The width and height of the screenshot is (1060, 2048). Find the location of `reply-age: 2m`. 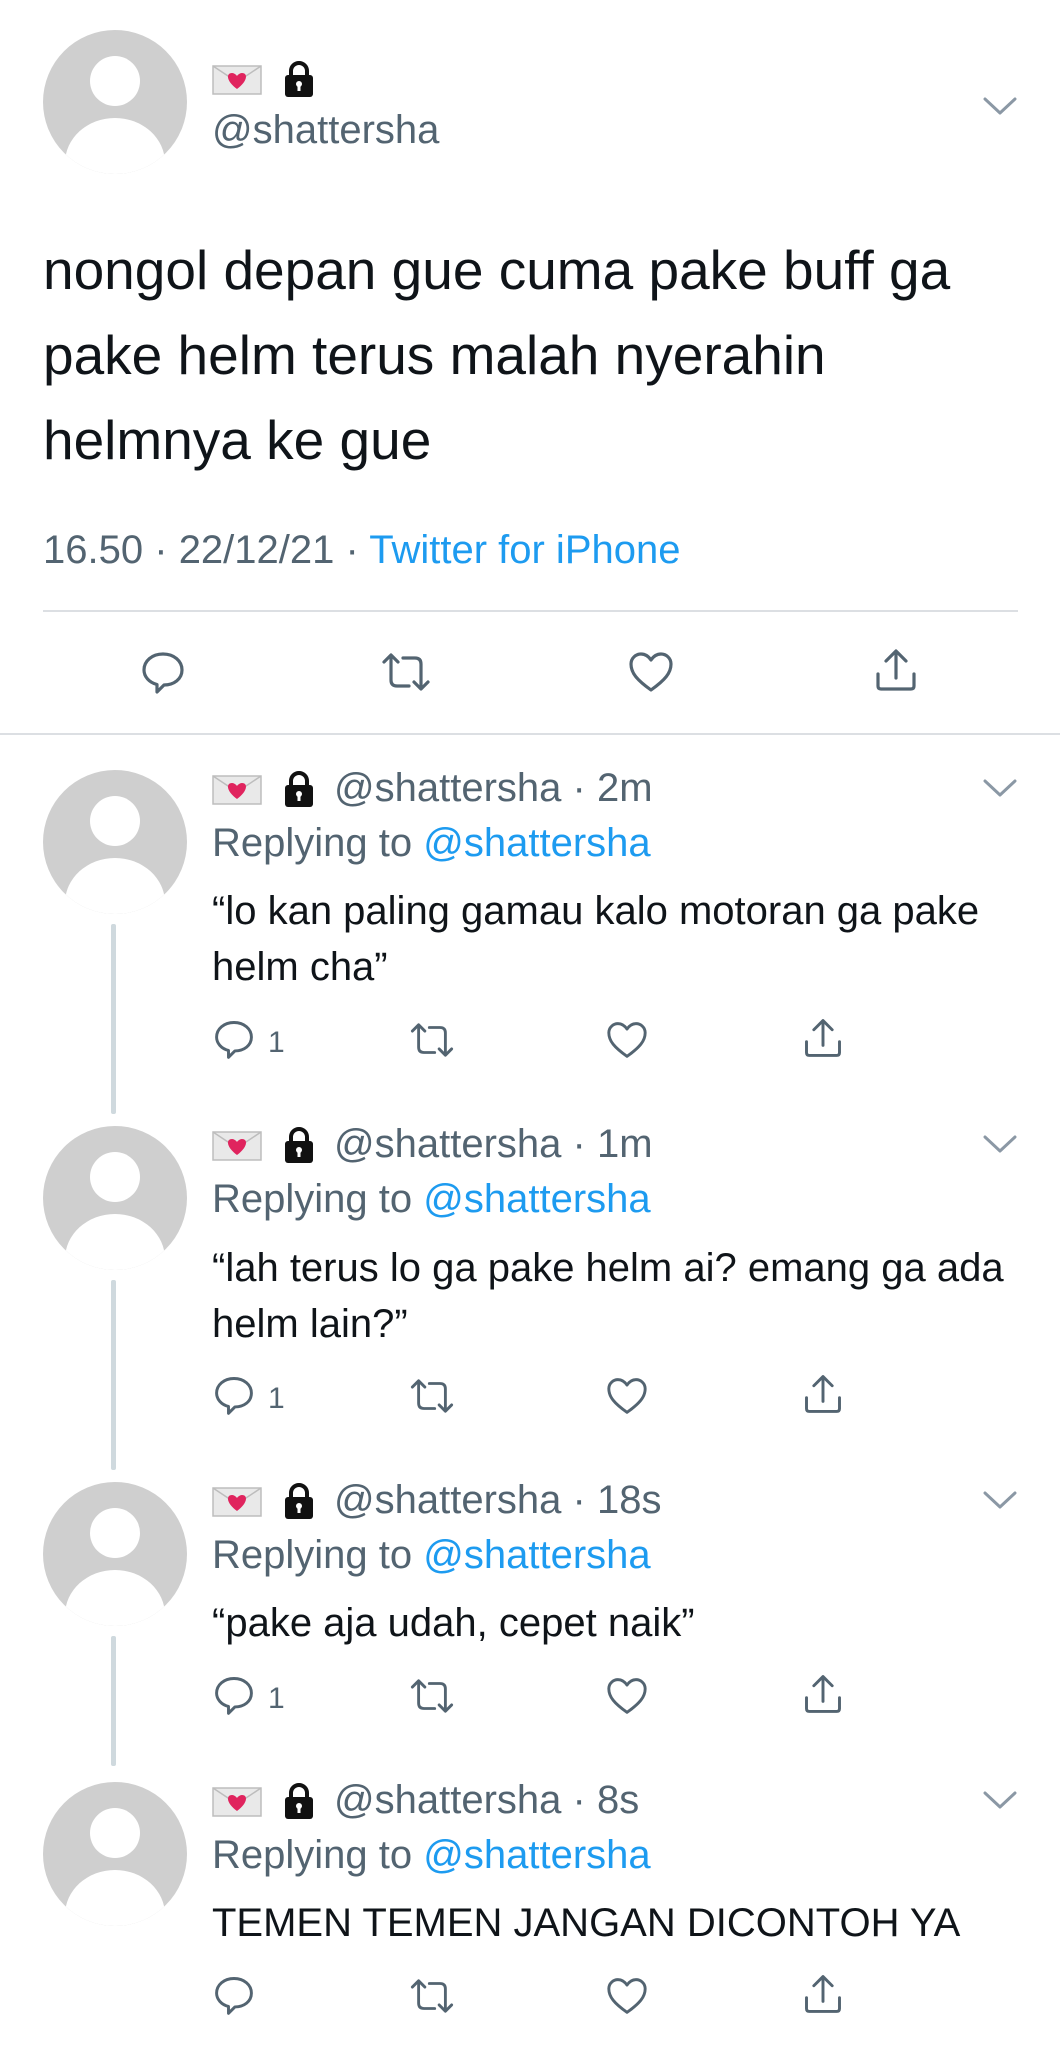

reply-age: 2m is located at coordinates (625, 788).